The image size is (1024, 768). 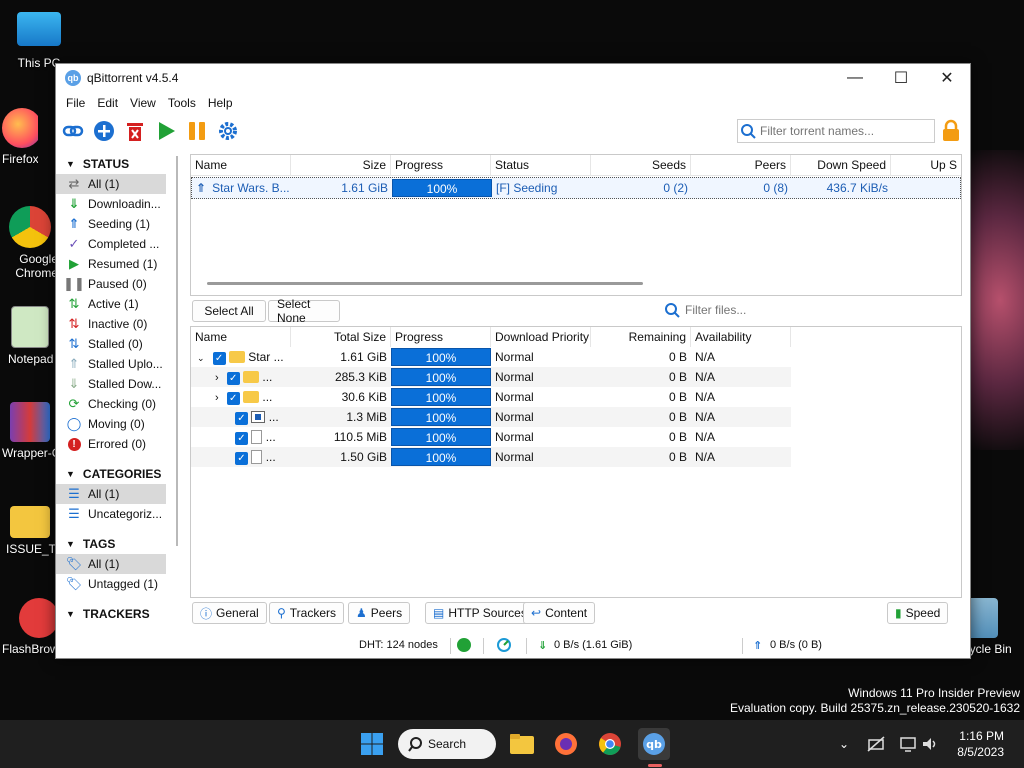 I want to click on pause-button, so click(x=197, y=131).